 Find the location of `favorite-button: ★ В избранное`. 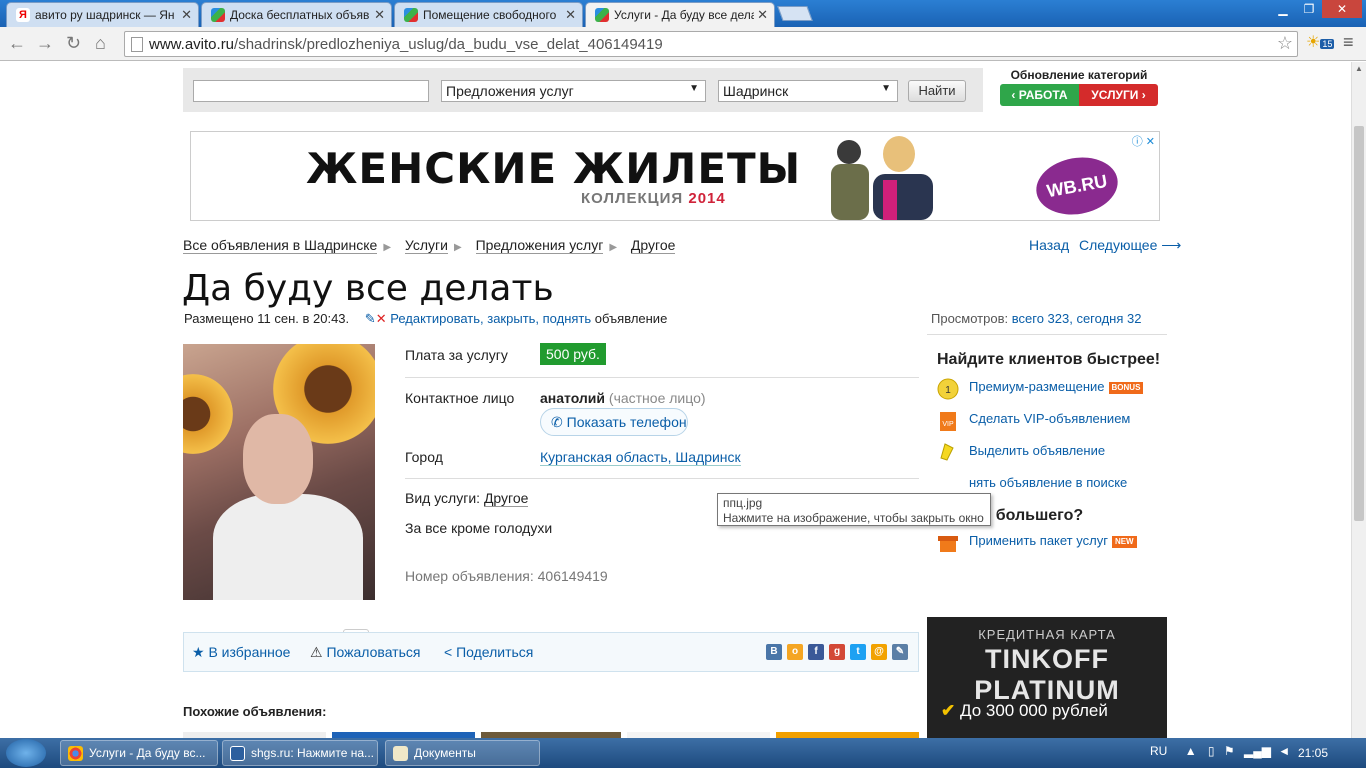

favorite-button: ★ В избранное is located at coordinates (241, 652).